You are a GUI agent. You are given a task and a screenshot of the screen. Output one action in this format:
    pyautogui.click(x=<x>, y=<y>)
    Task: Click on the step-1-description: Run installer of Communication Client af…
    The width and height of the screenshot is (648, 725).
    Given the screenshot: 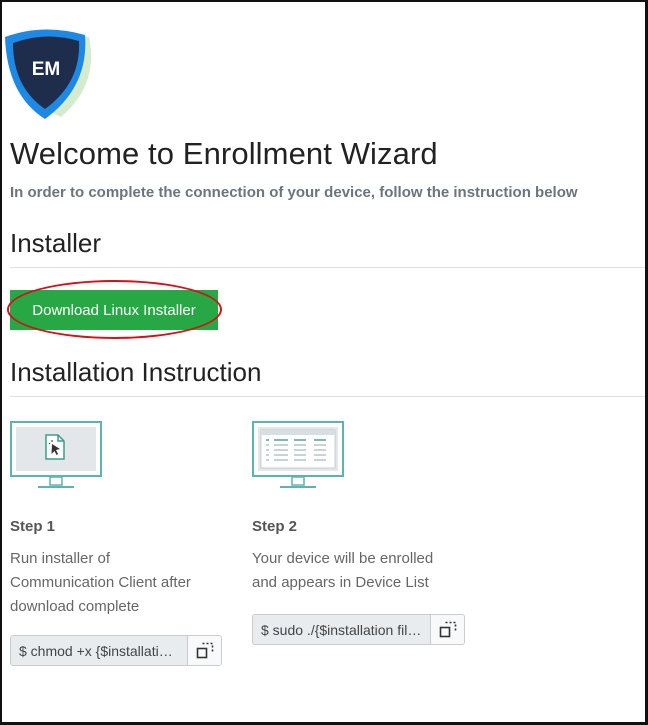 What is the action you would take?
    pyautogui.click(x=120, y=583)
    